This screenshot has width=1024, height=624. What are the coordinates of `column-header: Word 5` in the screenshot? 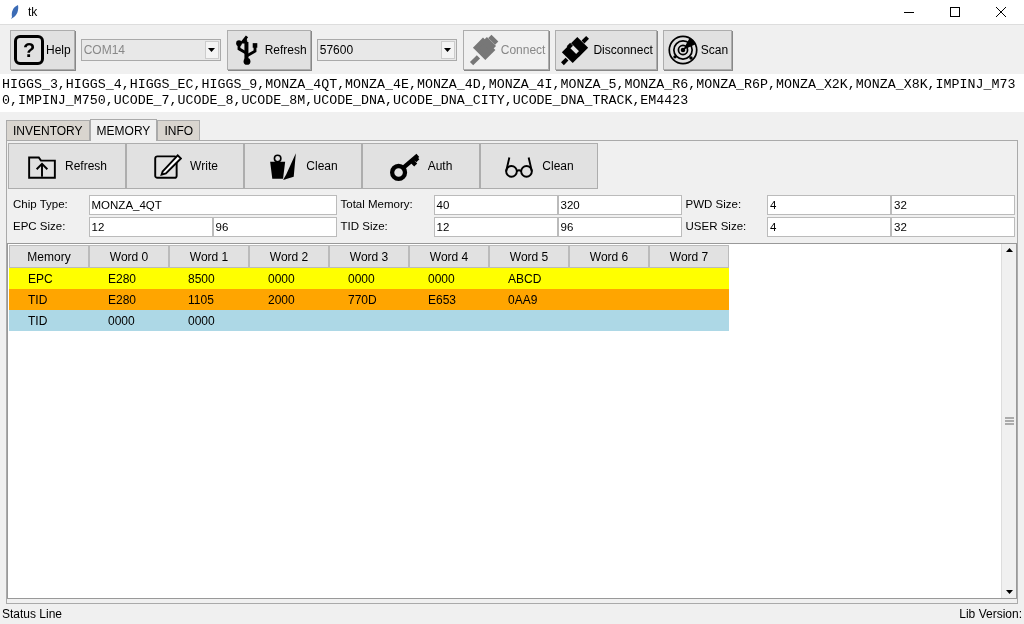 It's located at (529, 256).